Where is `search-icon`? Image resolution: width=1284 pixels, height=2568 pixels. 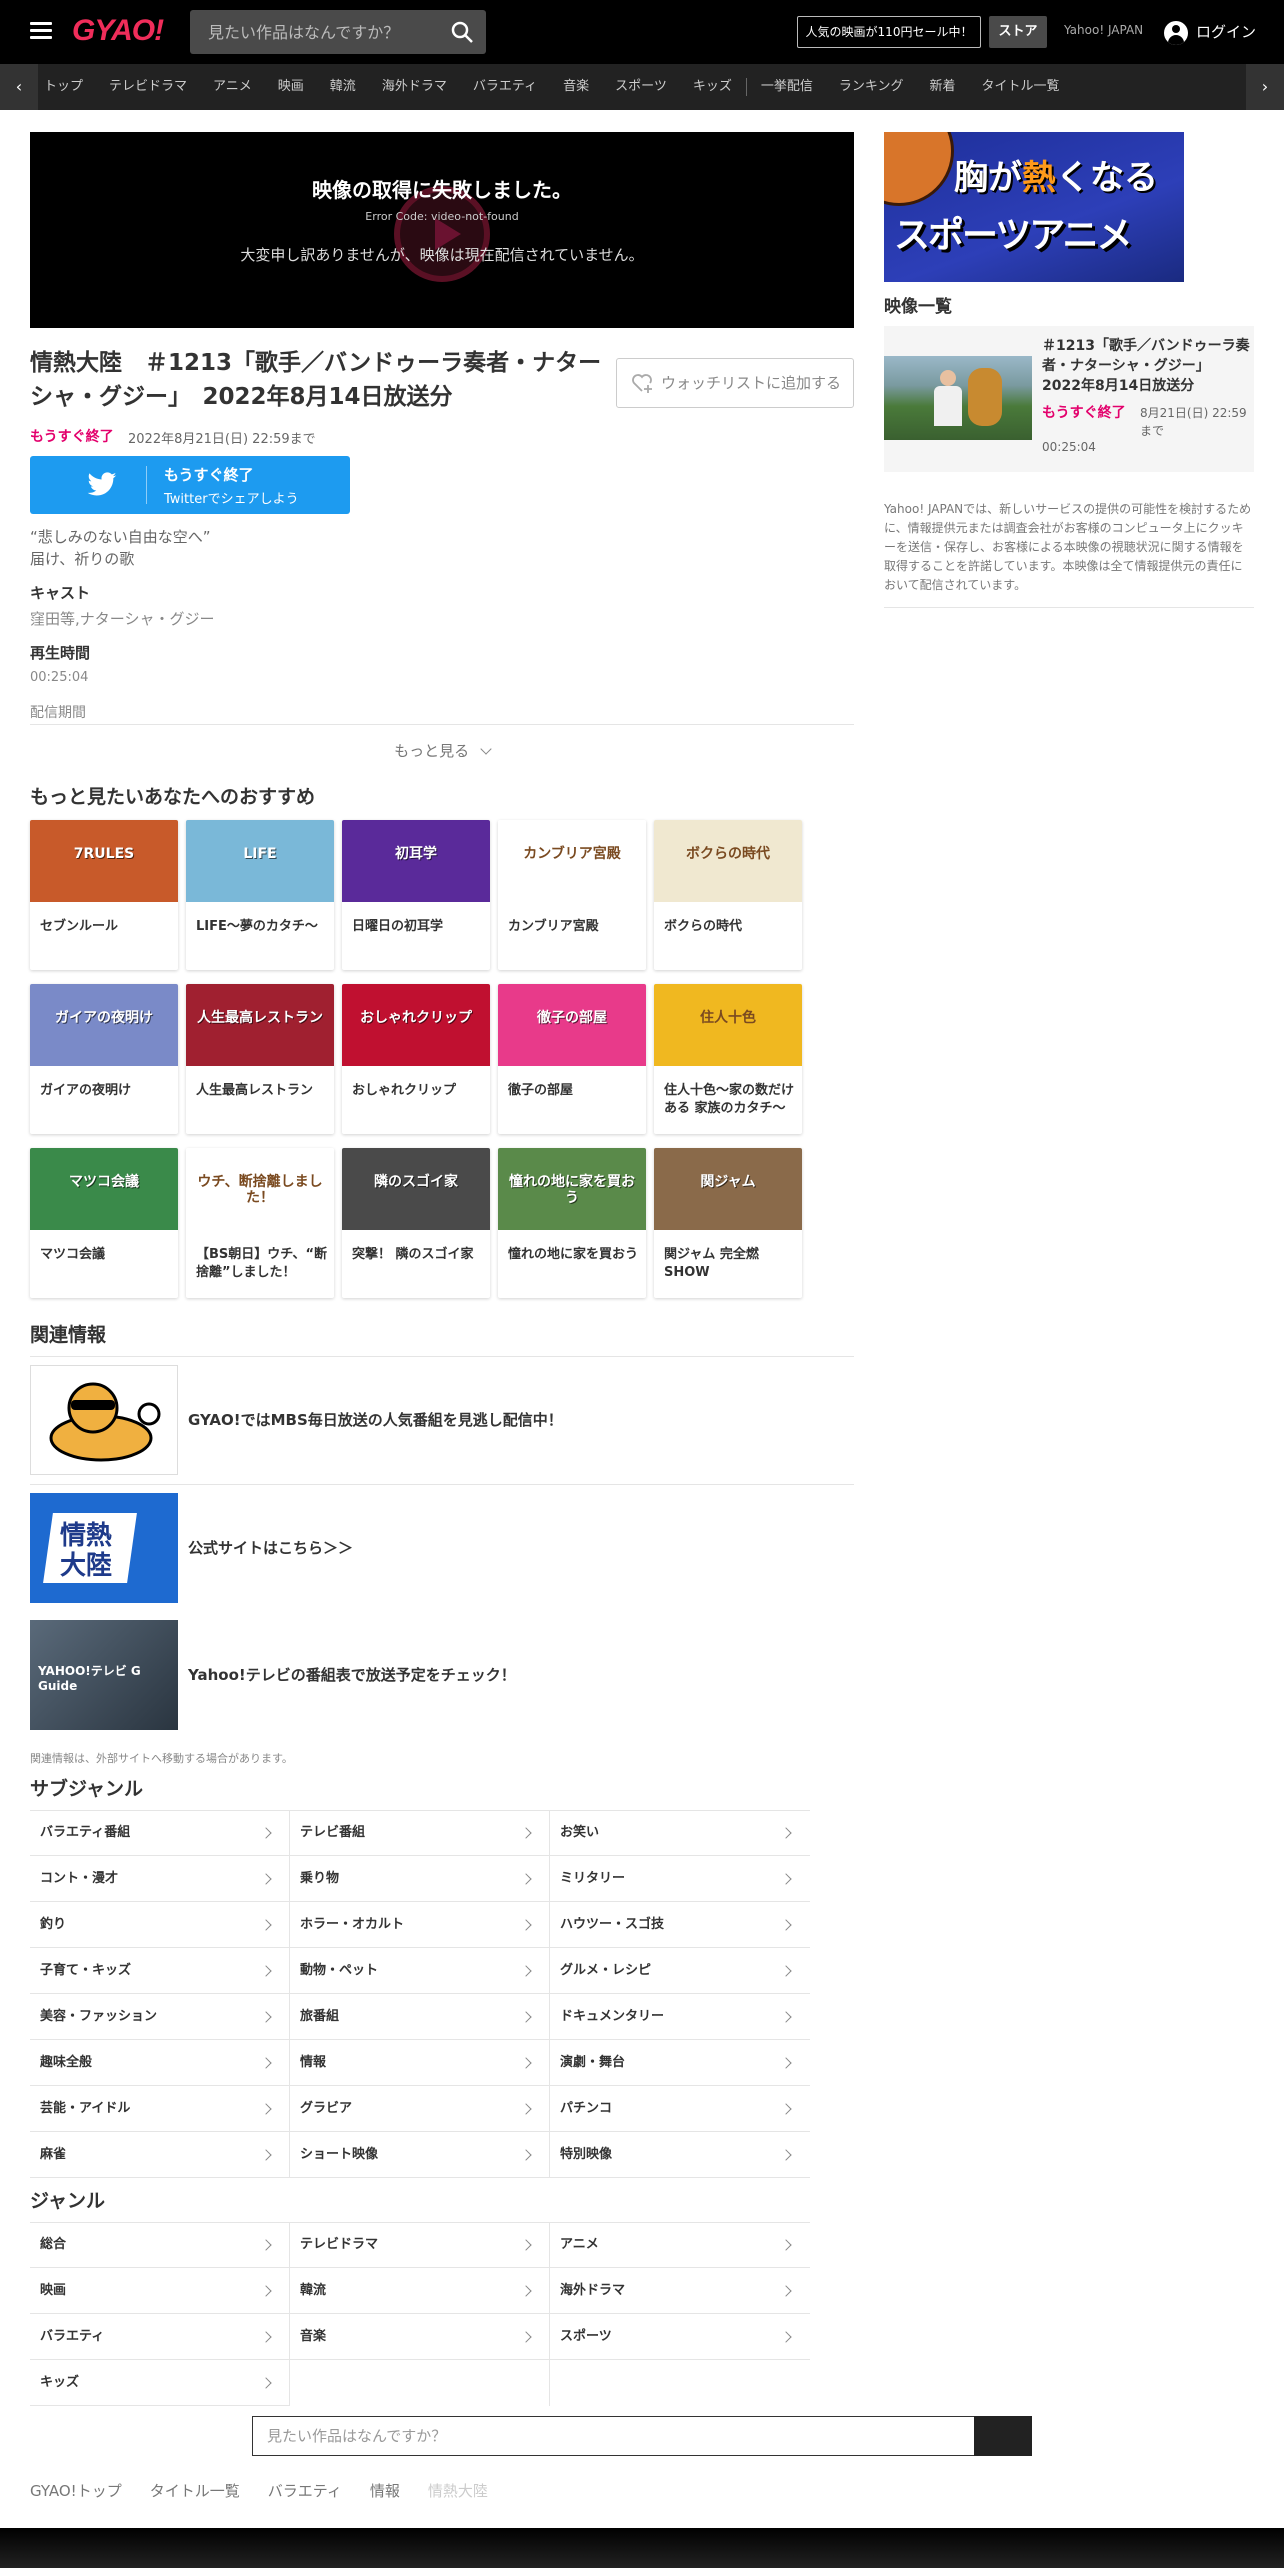
search-icon is located at coordinates (462, 32).